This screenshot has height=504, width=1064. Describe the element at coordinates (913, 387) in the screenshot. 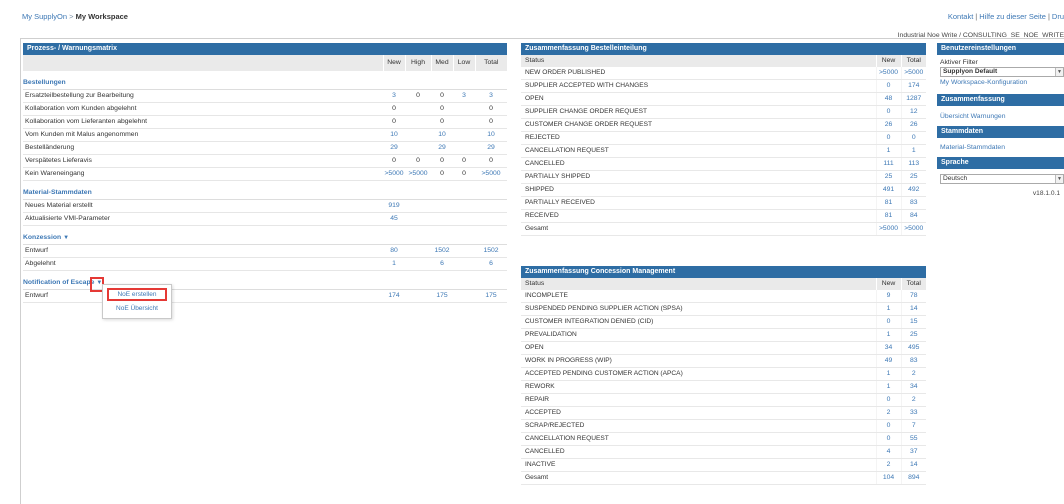

I see `concess-total-count: 34` at that location.